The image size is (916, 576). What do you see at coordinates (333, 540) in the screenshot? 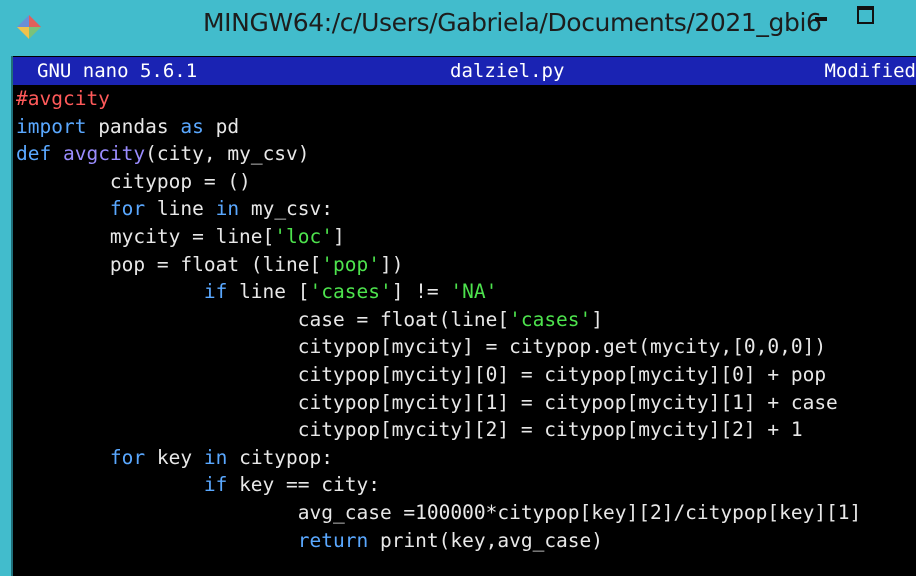
I see `code-token: return` at bounding box center [333, 540].